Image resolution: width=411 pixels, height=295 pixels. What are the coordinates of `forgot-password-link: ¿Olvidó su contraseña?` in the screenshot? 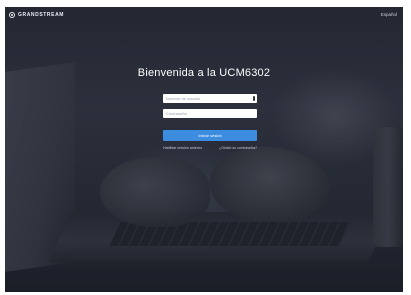 It's located at (238, 148).